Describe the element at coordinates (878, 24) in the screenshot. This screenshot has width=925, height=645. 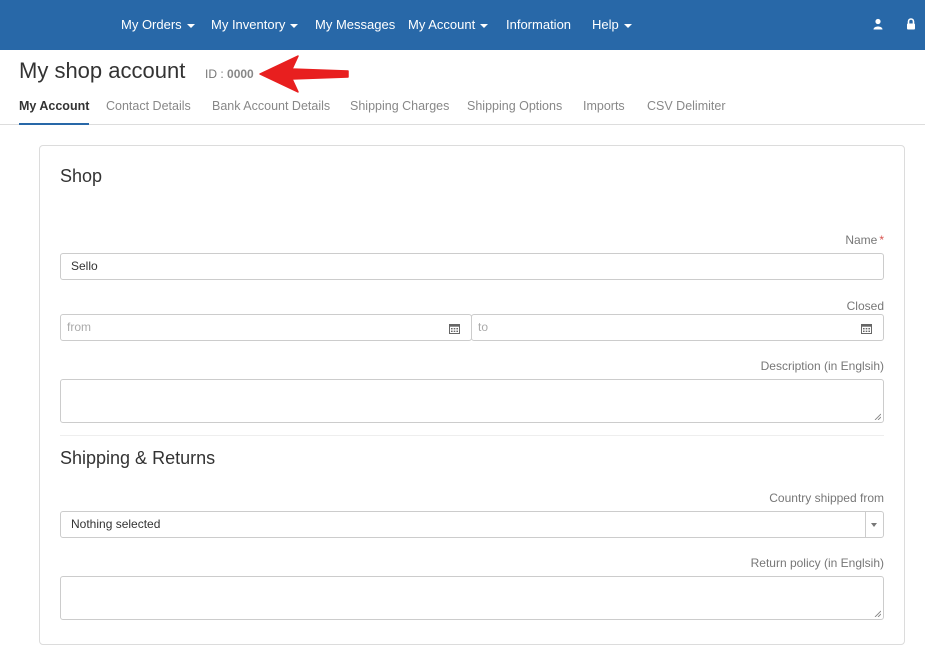
I see `user-icon` at that location.